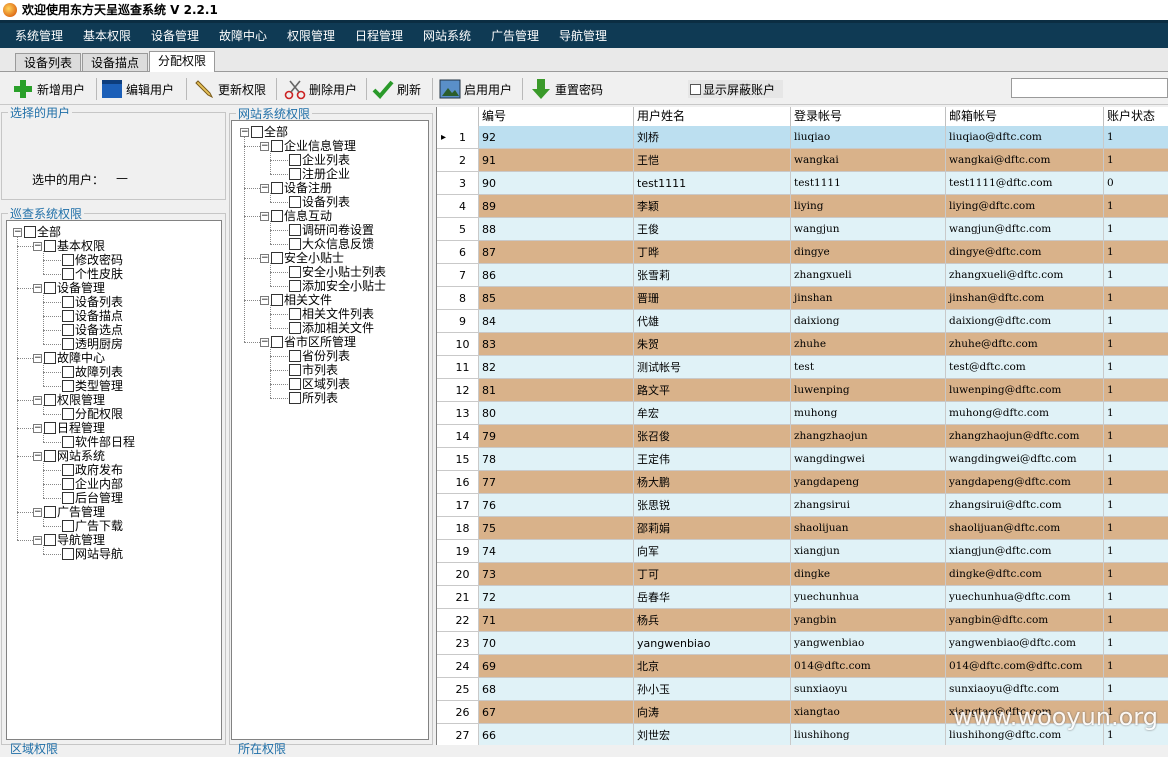 This screenshot has height=757, width=1168. Describe the element at coordinates (802, 413) in the screenshot. I see `table-row: 13 80 牟宏 muhong muhong@dftc.com 1` at that location.